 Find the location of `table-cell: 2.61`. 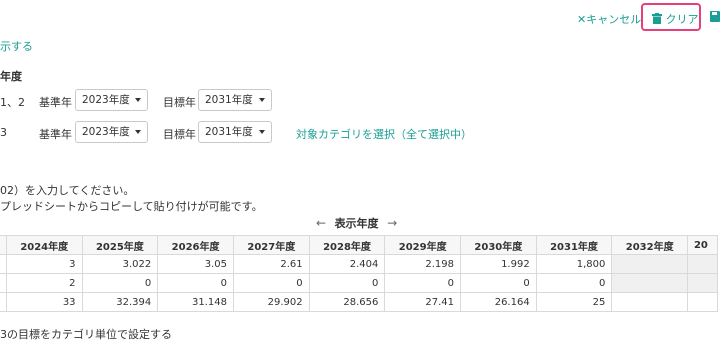

table-cell: 2.61 is located at coordinates (271, 264).